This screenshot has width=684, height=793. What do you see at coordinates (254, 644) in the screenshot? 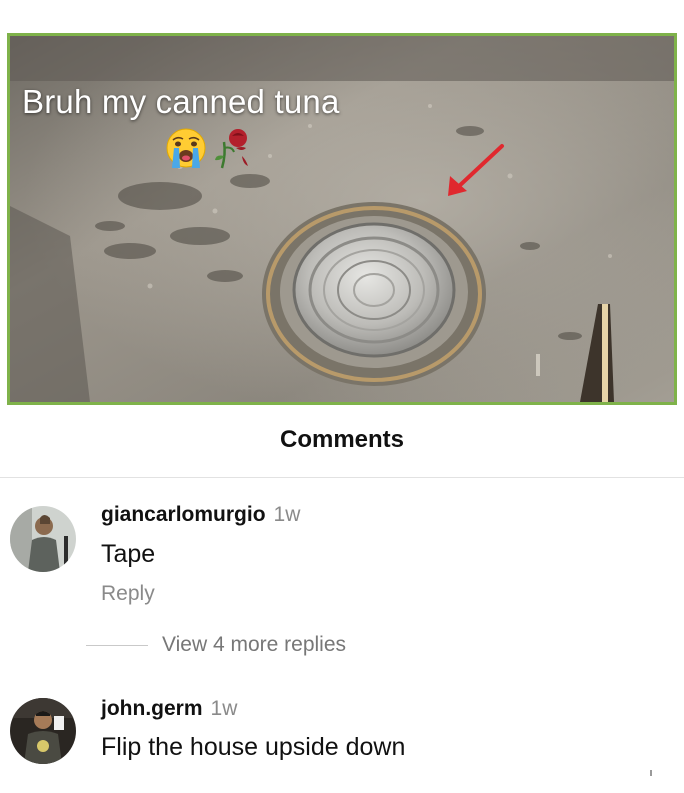
I see `view-replies-label: View 4 more replies` at bounding box center [254, 644].